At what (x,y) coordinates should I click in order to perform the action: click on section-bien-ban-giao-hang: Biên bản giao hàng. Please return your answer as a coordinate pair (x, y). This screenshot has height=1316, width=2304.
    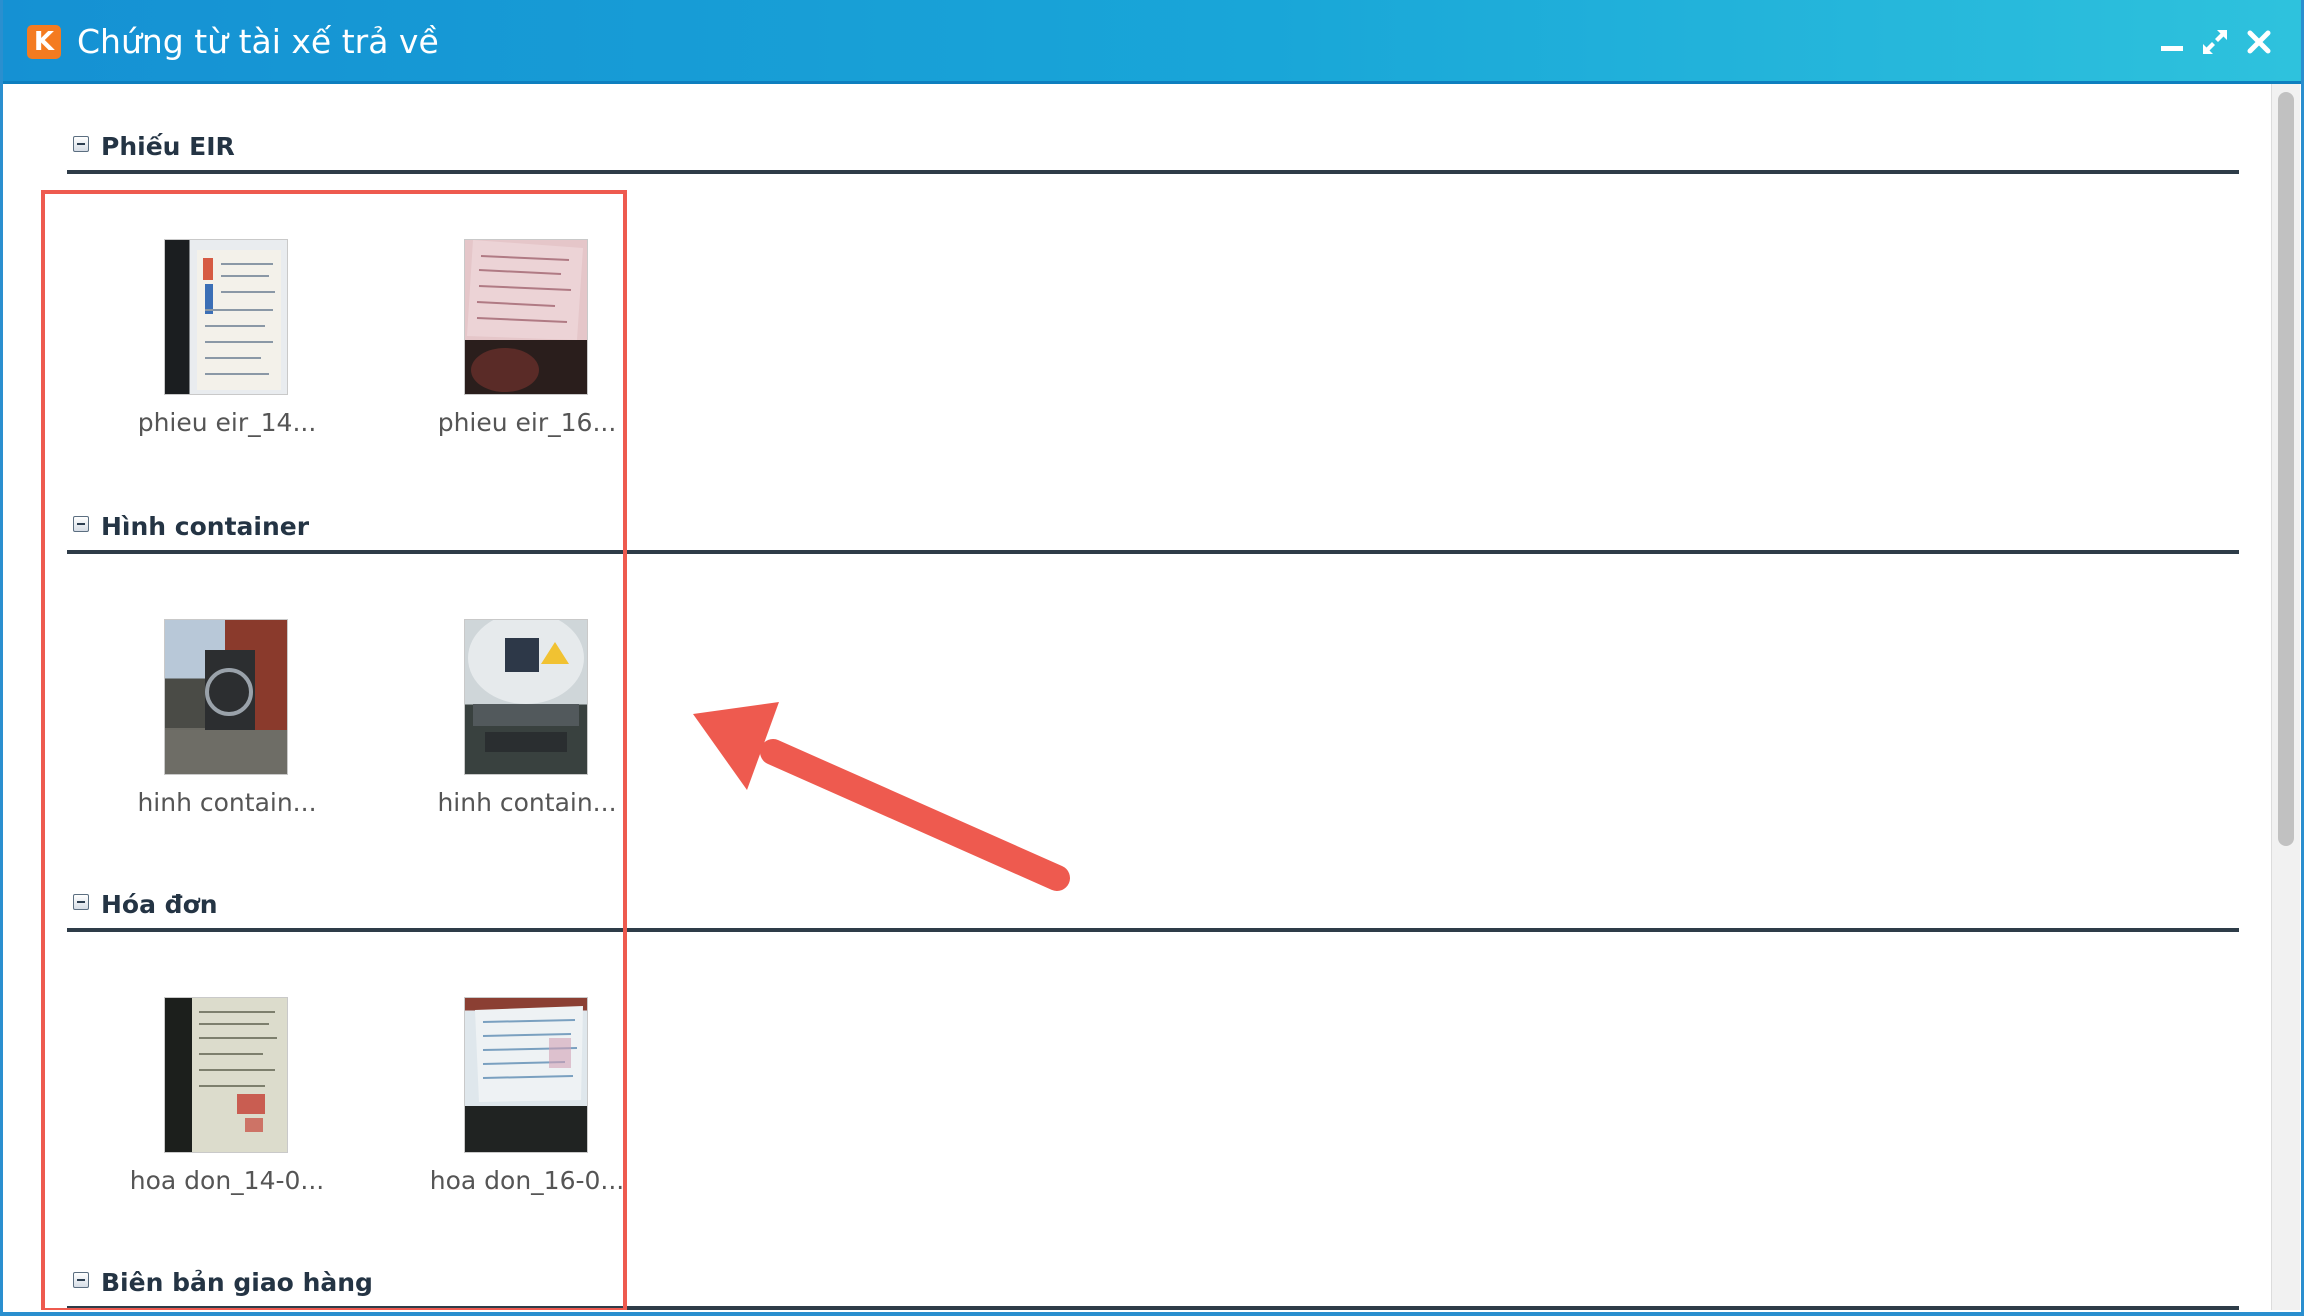
    Looking at the image, I should click on (1153, 1287).